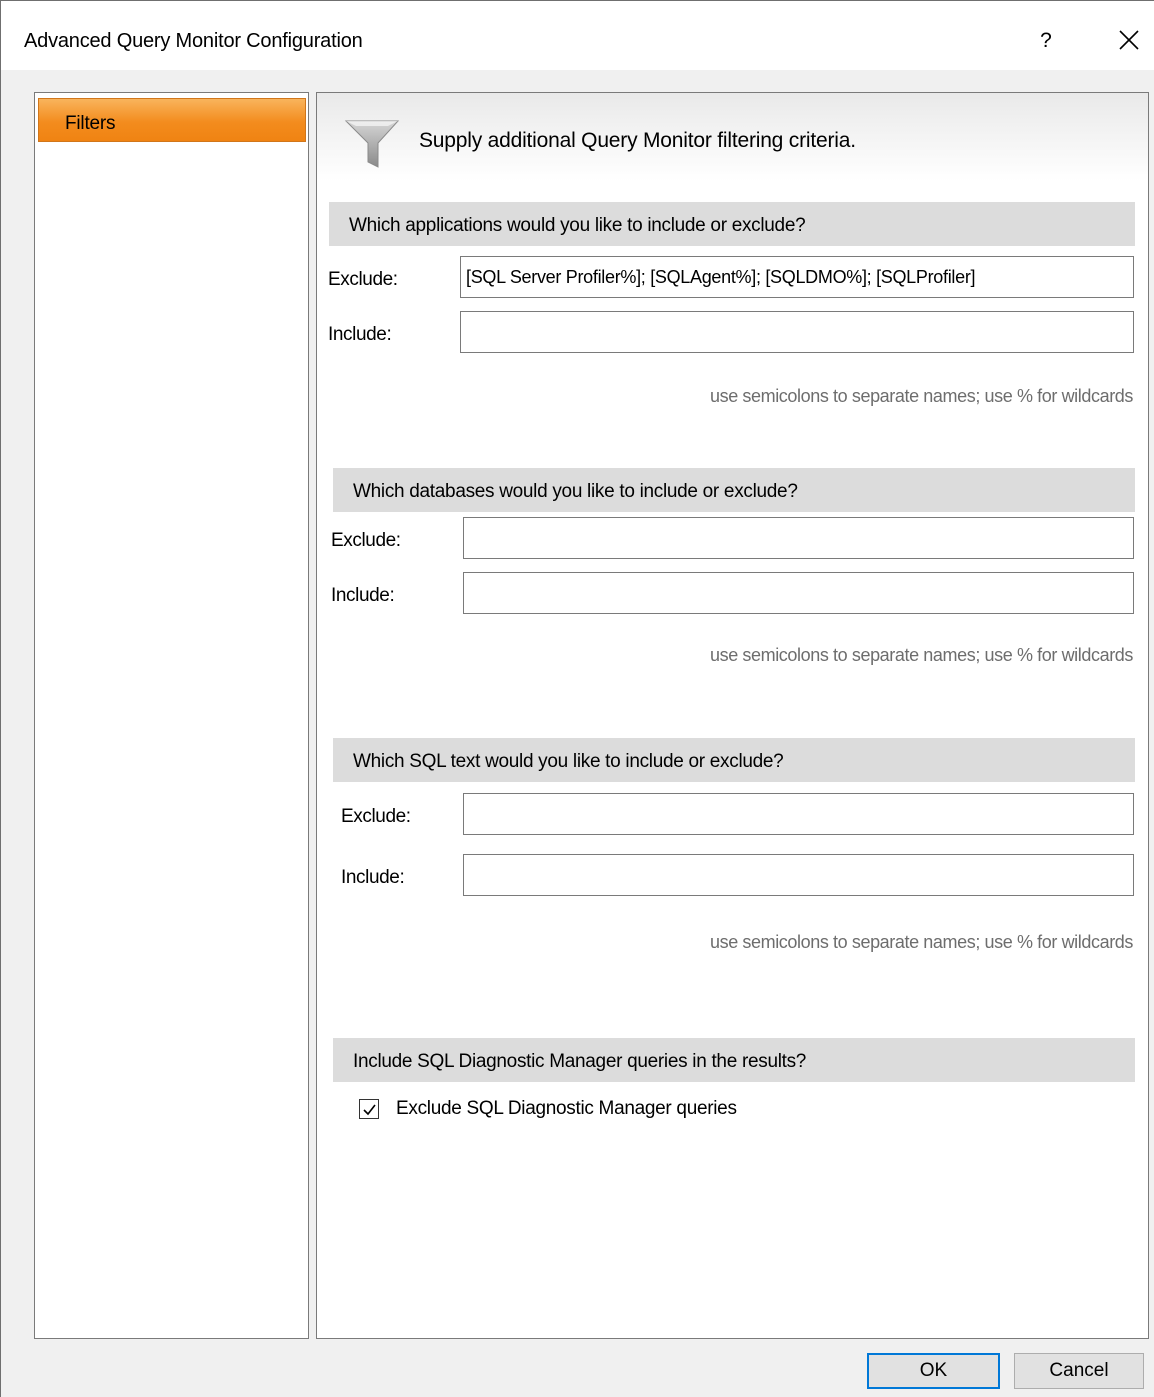 This screenshot has width=1154, height=1397. What do you see at coordinates (376, 816) in the screenshot?
I see `sql-text-exclude-label: Exclude:` at bounding box center [376, 816].